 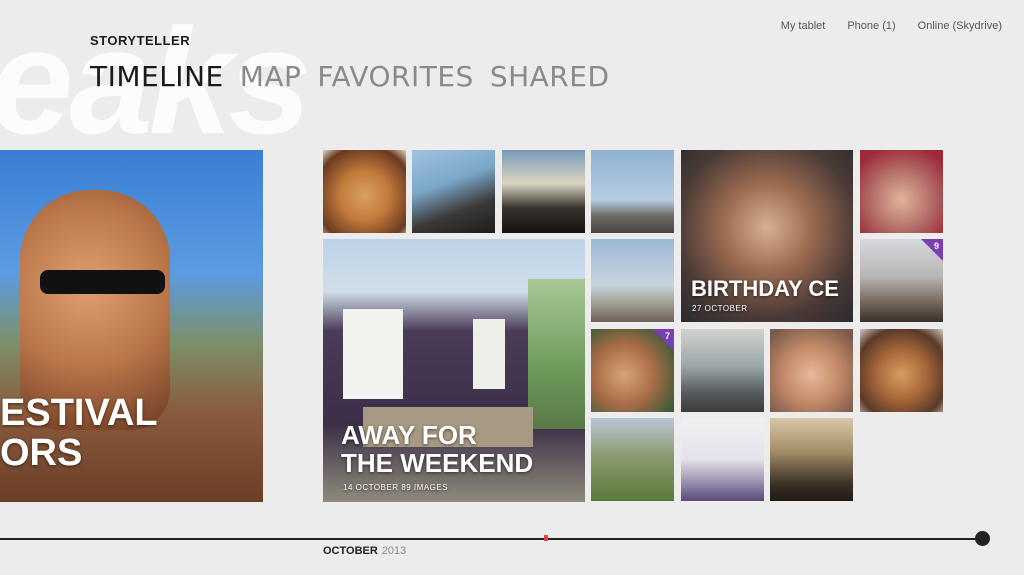 I want to click on timeline-current-marker, so click(x=546, y=538).